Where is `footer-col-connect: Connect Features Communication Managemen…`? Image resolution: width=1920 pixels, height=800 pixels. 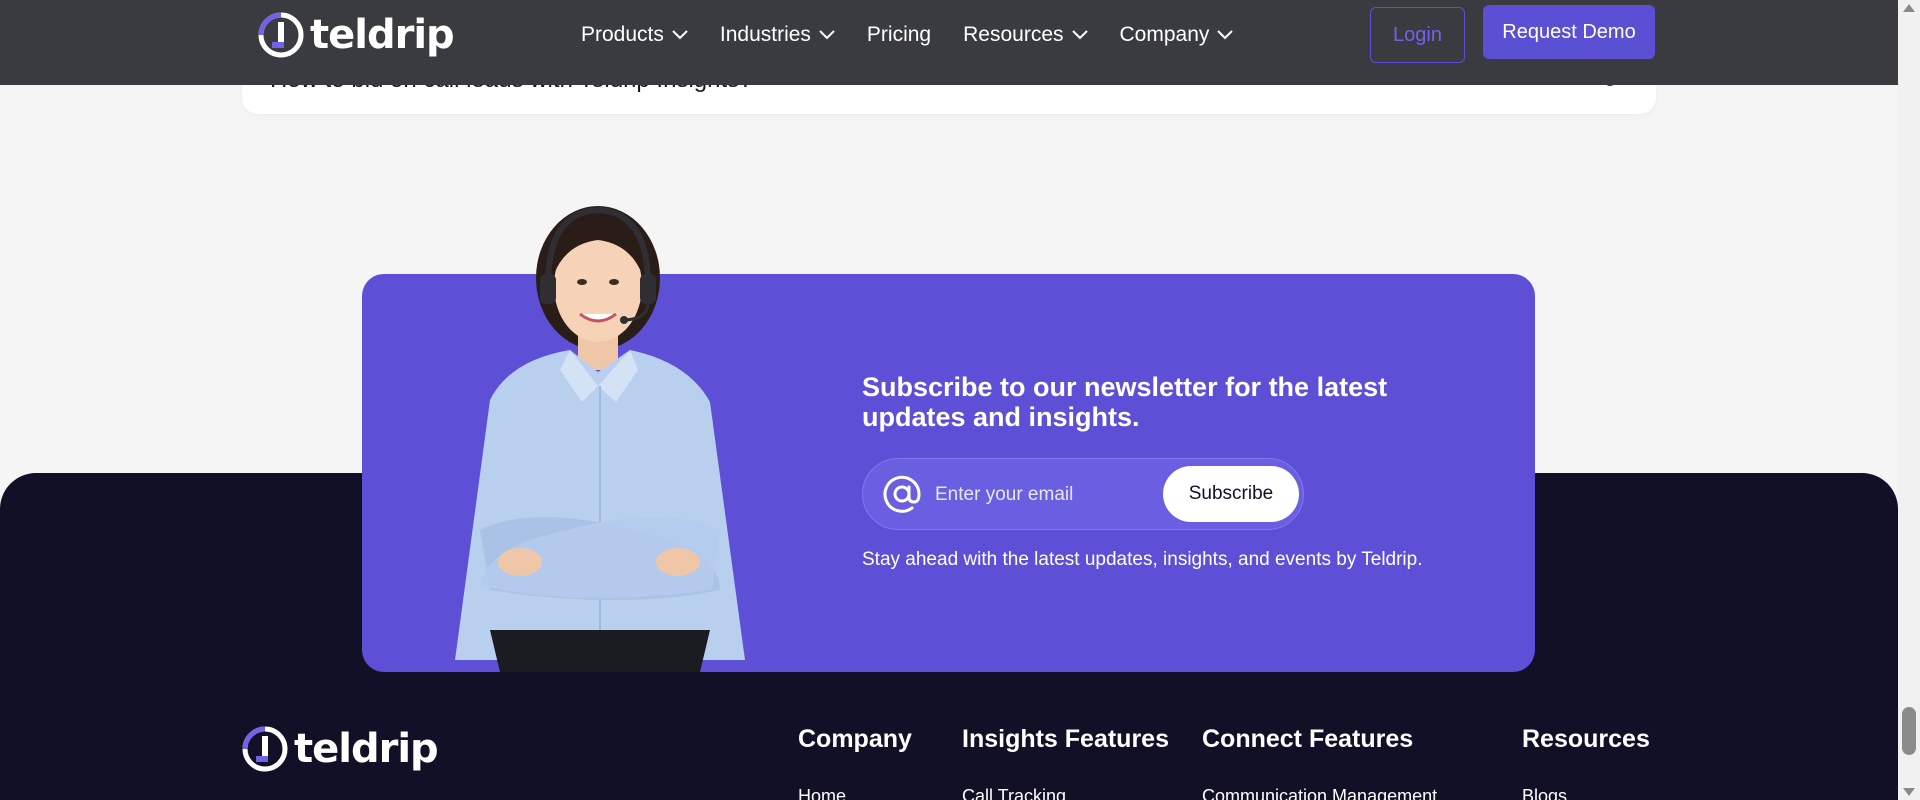
footer-col-connect: Connect Features Communication Managemen… is located at coordinates (1319, 762).